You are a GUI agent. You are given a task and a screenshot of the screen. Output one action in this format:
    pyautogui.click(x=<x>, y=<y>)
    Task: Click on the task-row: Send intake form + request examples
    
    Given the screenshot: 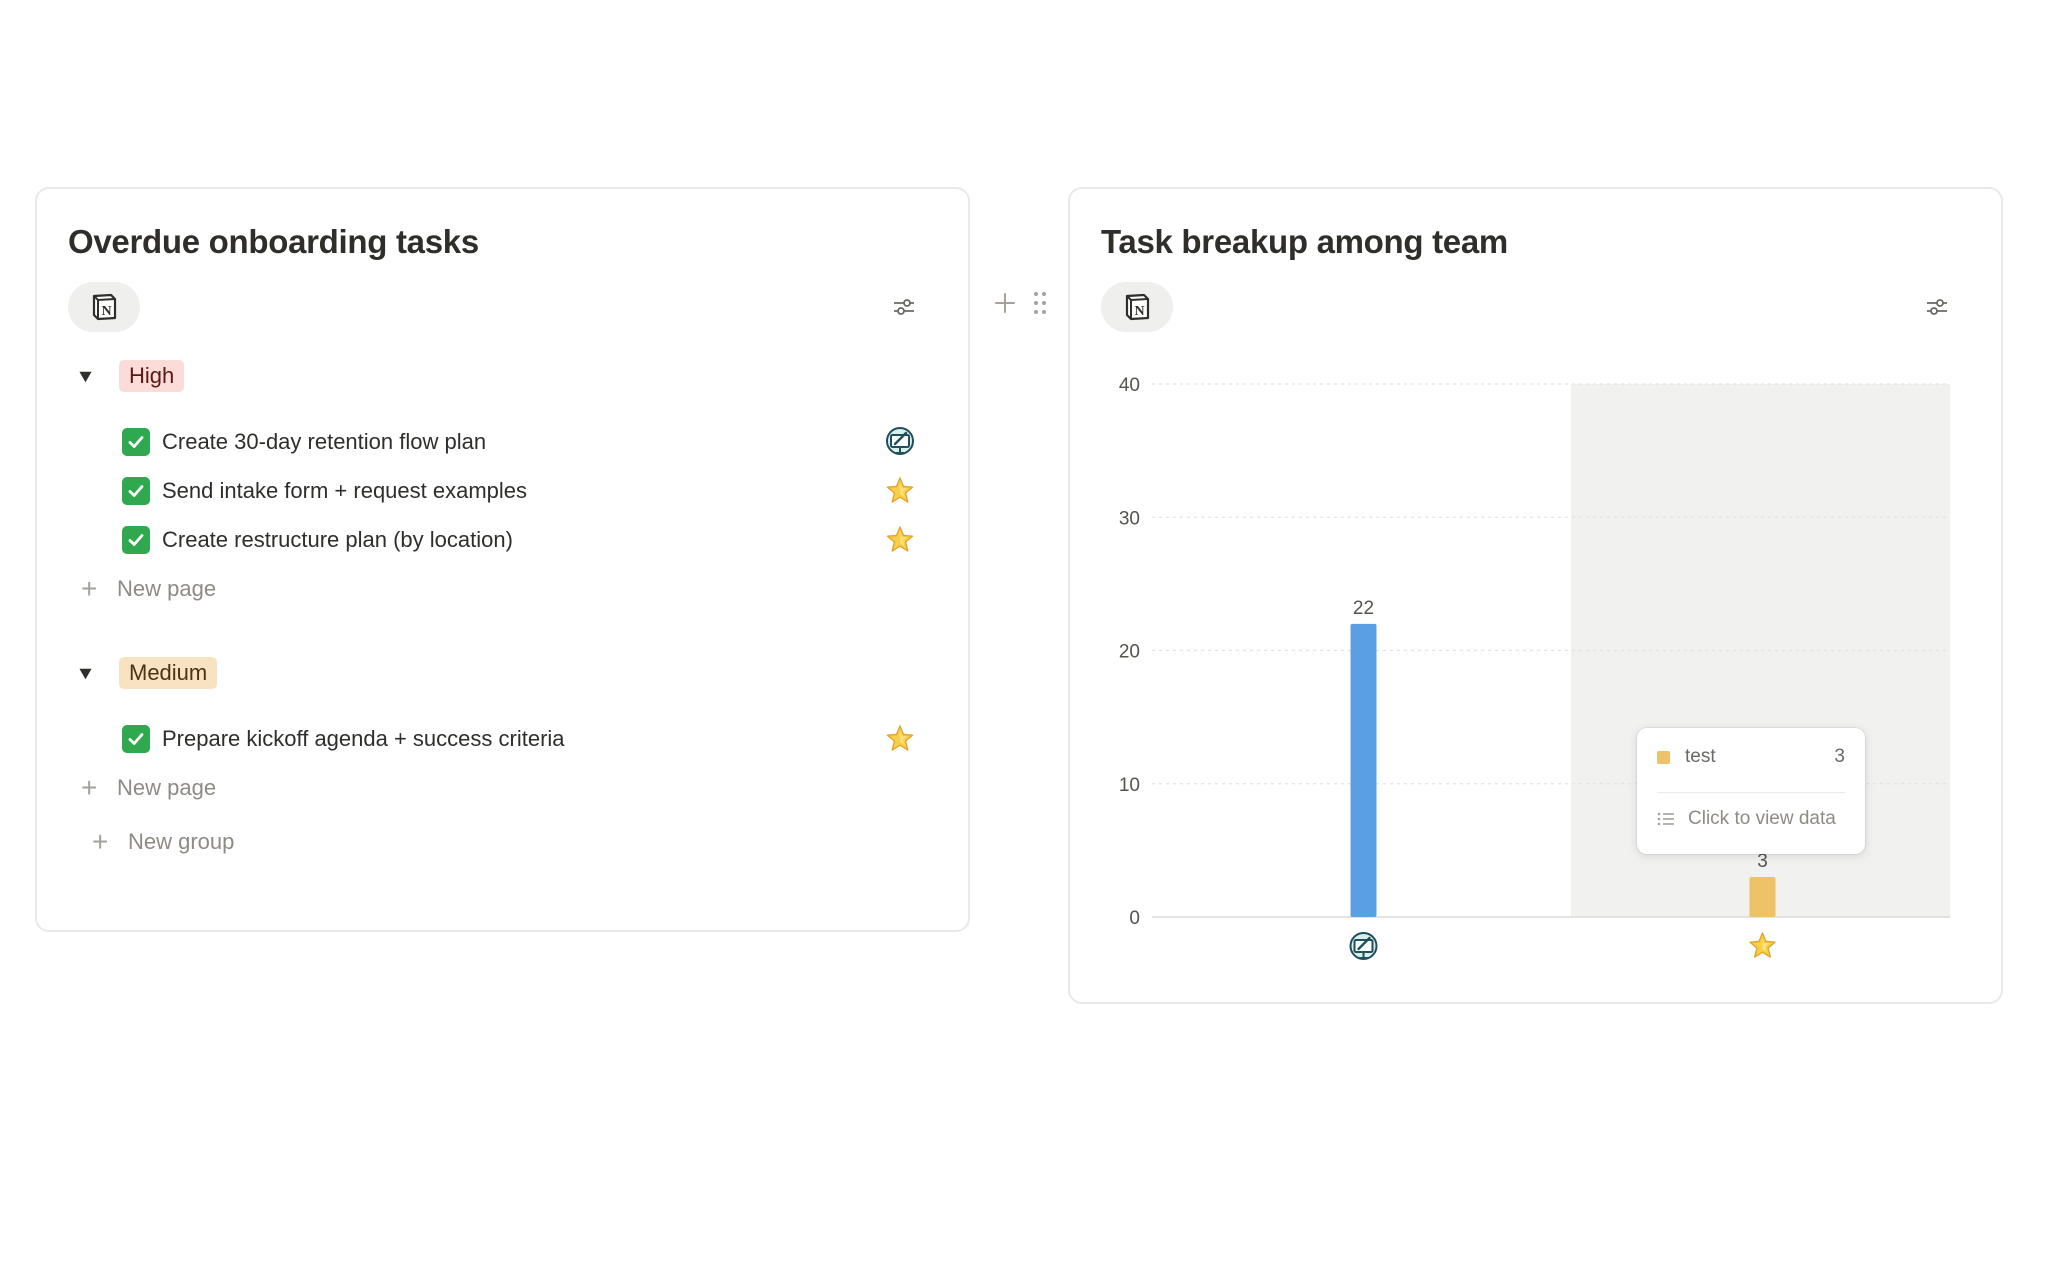 What is the action you would take?
    pyautogui.click(x=520, y=491)
    